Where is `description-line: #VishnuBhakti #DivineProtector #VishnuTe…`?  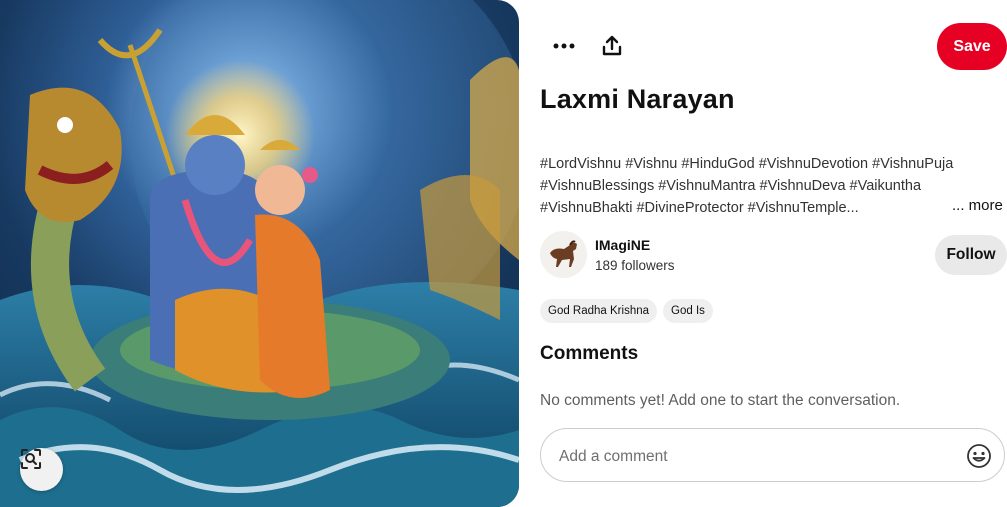
description-line: #VishnuBhakti #DivineProtector #VishnuTe… is located at coordinates (699, 208).